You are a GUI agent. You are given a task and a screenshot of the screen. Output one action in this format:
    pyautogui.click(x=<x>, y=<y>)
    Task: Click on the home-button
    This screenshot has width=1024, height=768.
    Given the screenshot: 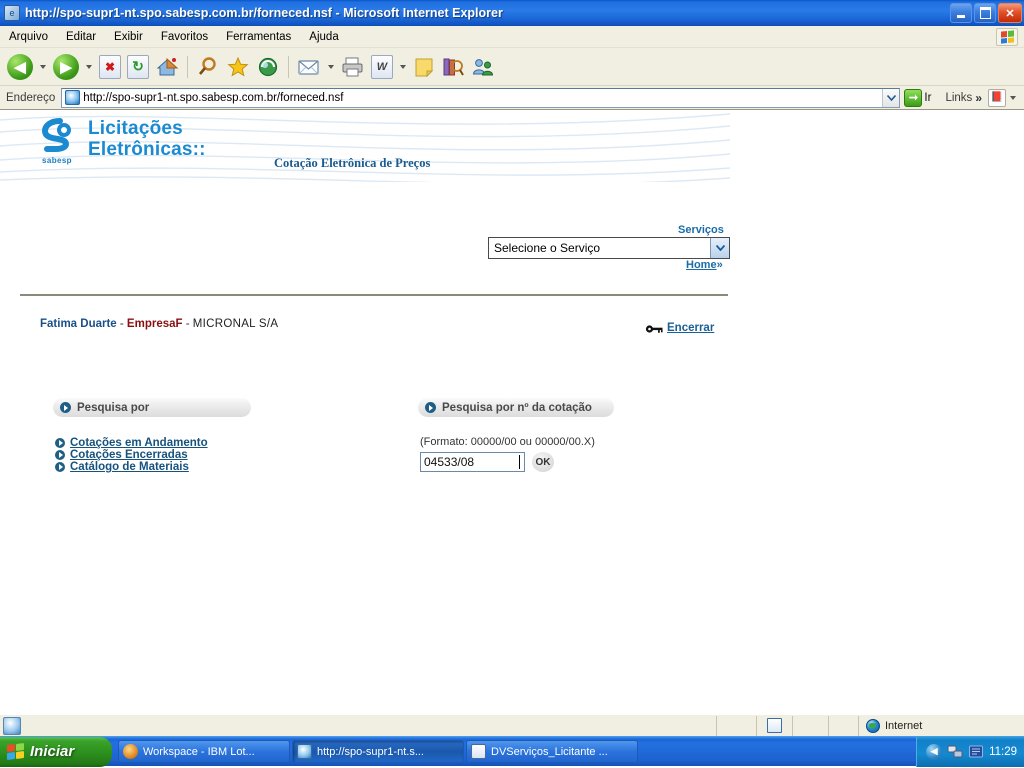 What is the action you would take?
    pyautogui.click(x=167, y=67)
    